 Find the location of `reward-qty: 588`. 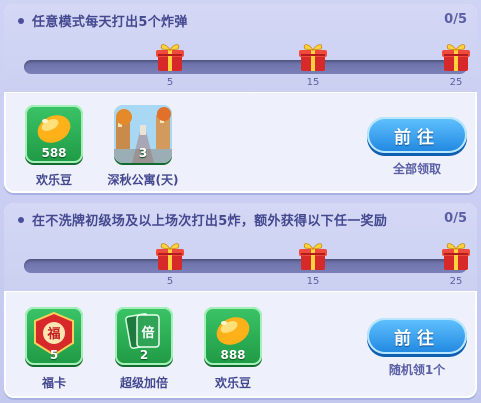

reward-qty: 588 is located at coordinates (54, 153).